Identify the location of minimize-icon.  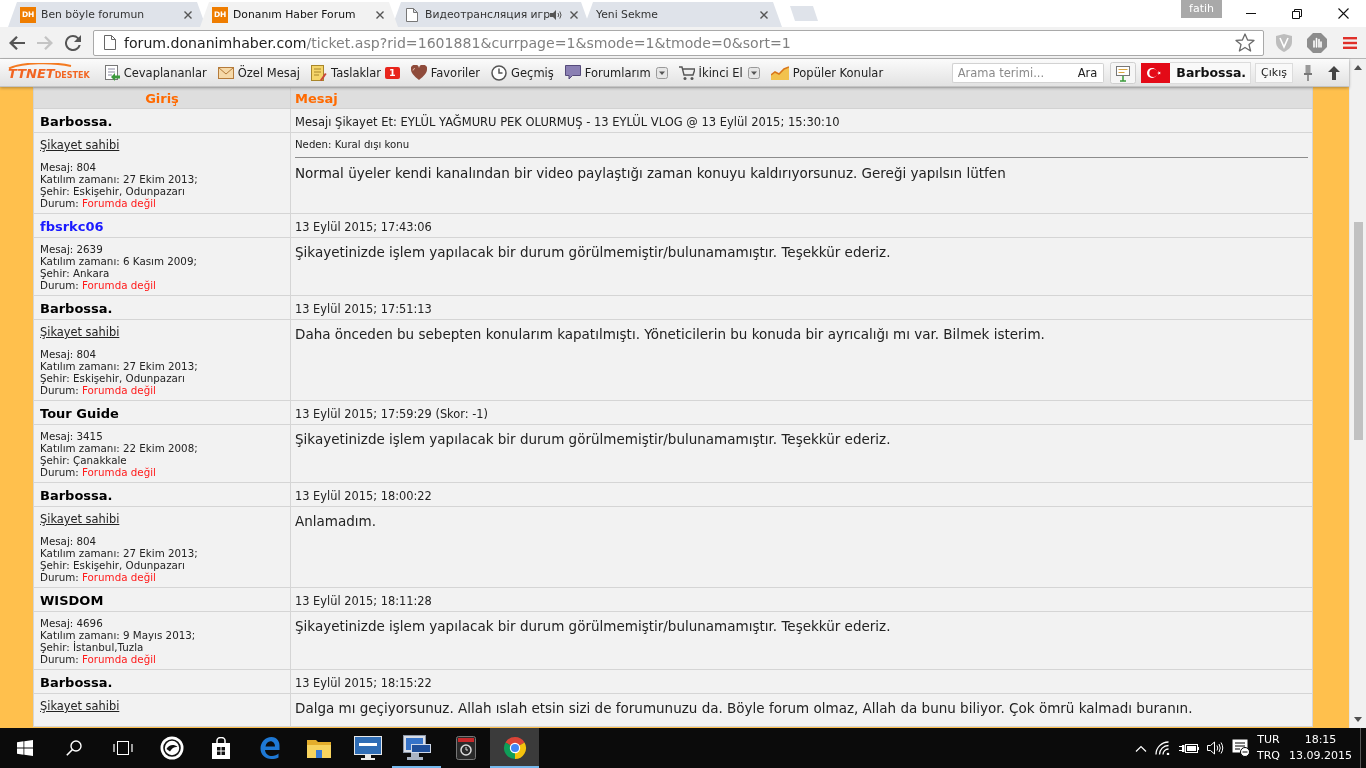
(1251, 13).